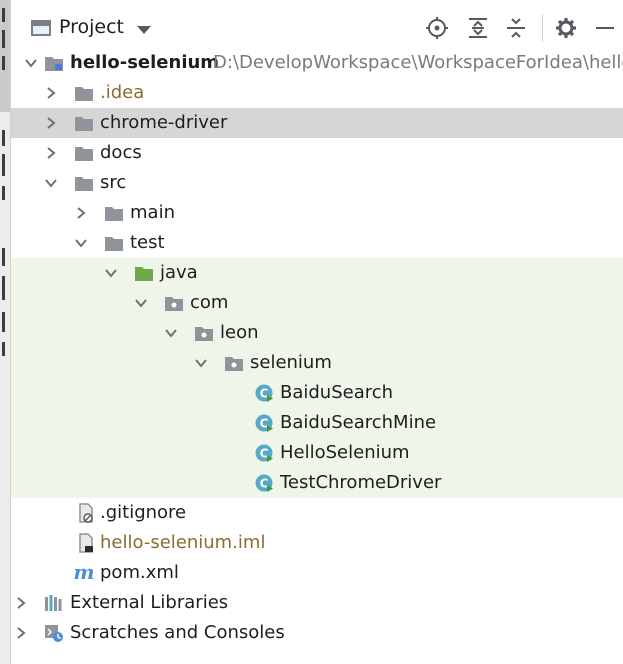 The width and height of the screenshot is (623, 664). Describe the element at coordinates (345, 452) in the screenshot. I see `class-name: HelloSelenium` at that location.